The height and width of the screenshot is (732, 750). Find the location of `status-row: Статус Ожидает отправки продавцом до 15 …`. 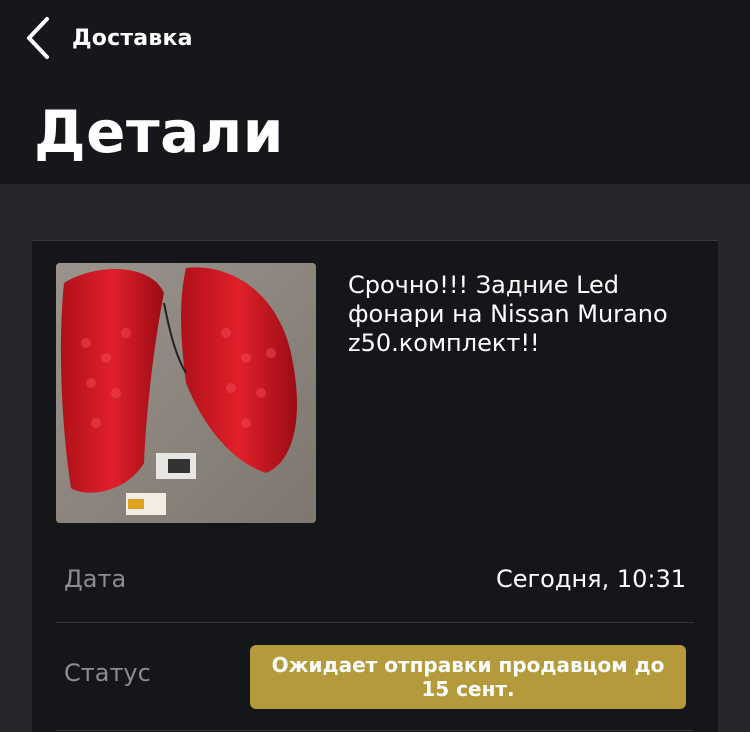

status-row: Статус Ожидает отправки продавцом до 15 … is located at coordinates (375, 677).